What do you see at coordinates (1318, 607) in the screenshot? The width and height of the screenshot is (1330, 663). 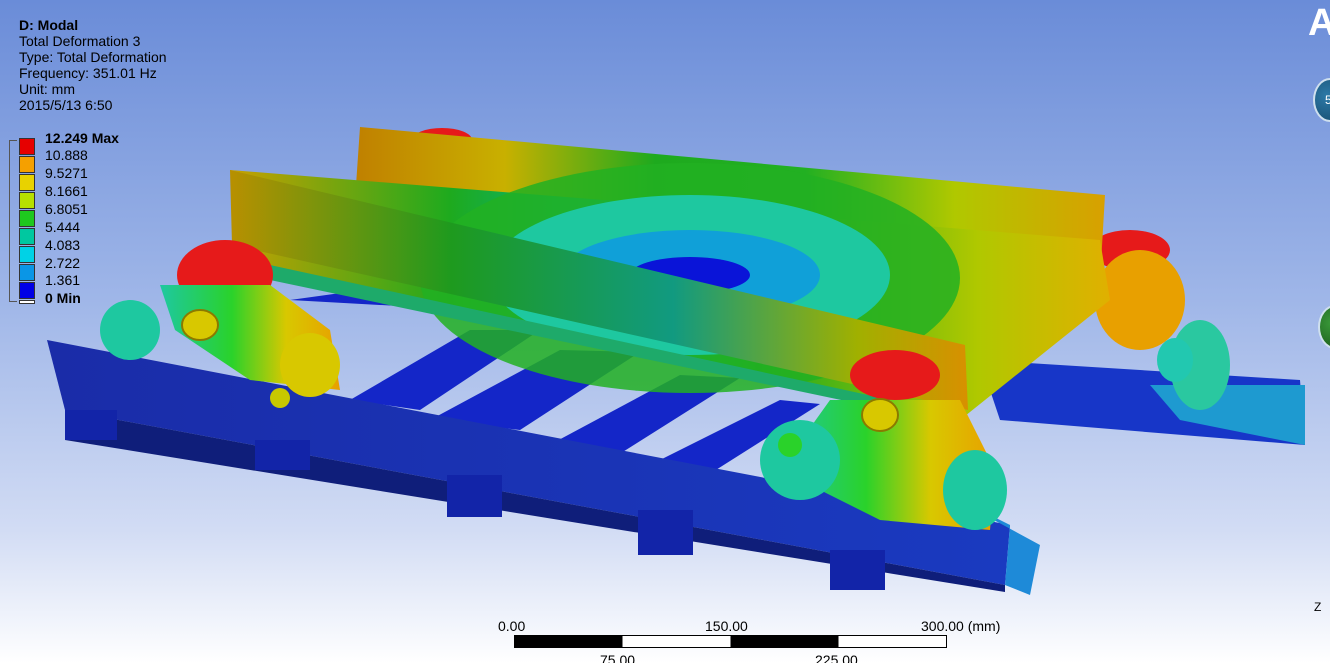 I see `triad-z-axis-label: Z` at bounding box center [1318, 607].